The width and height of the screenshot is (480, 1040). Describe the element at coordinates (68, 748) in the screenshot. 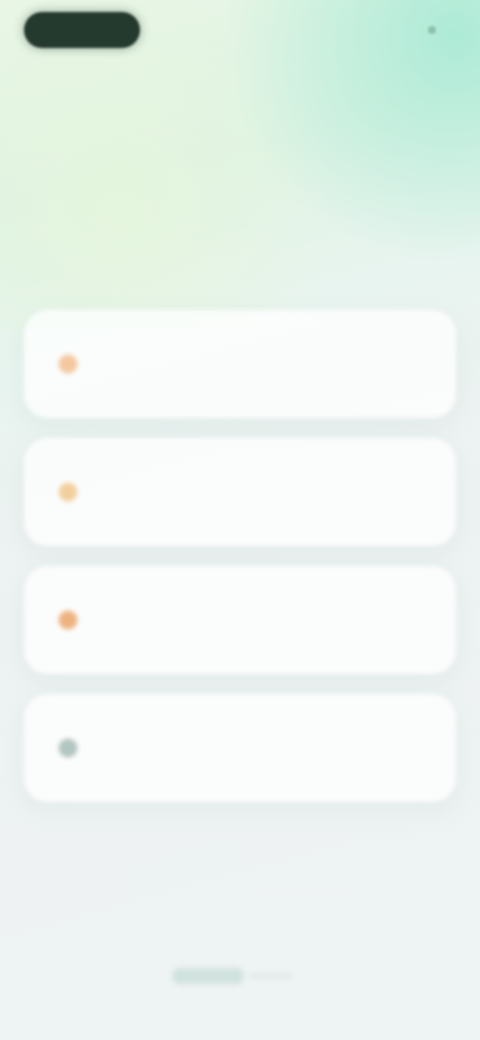

I see `dot-icon` at that location.